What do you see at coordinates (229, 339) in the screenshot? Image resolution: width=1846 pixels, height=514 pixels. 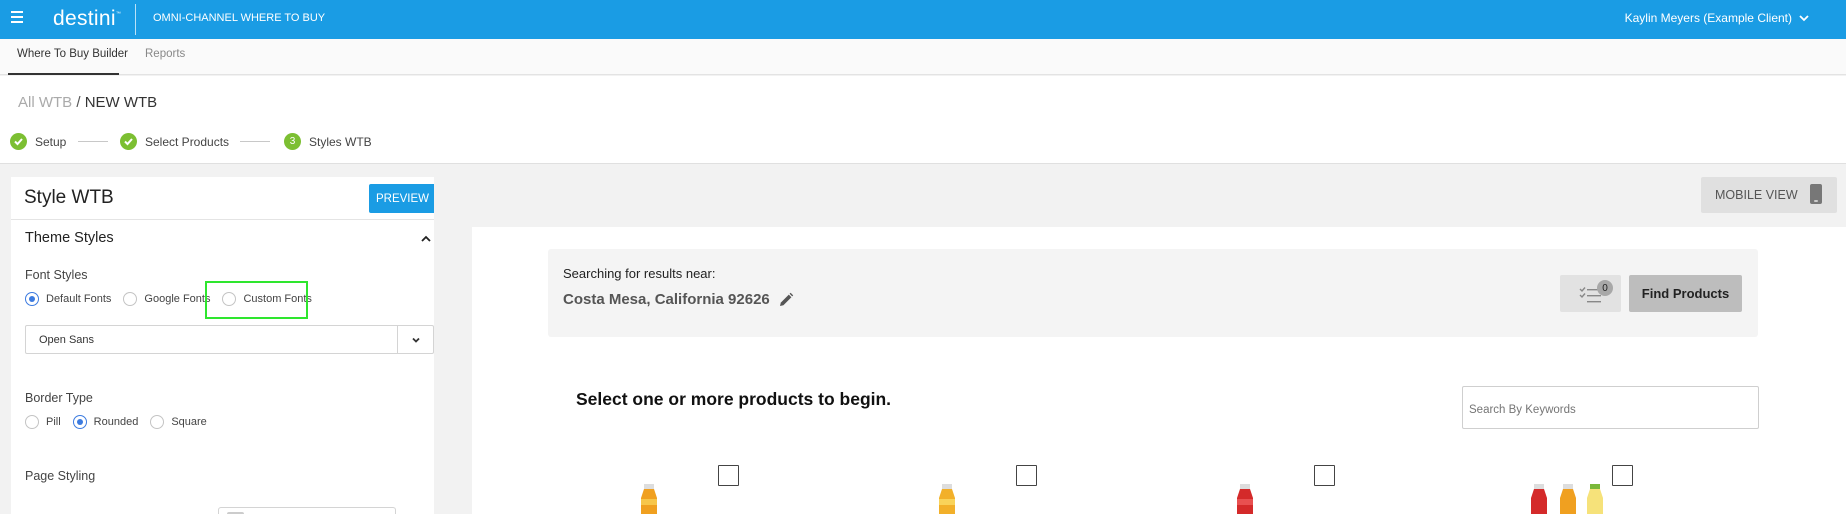 I see `font-family-select: Open Sans` at bounding box center [229, 339].